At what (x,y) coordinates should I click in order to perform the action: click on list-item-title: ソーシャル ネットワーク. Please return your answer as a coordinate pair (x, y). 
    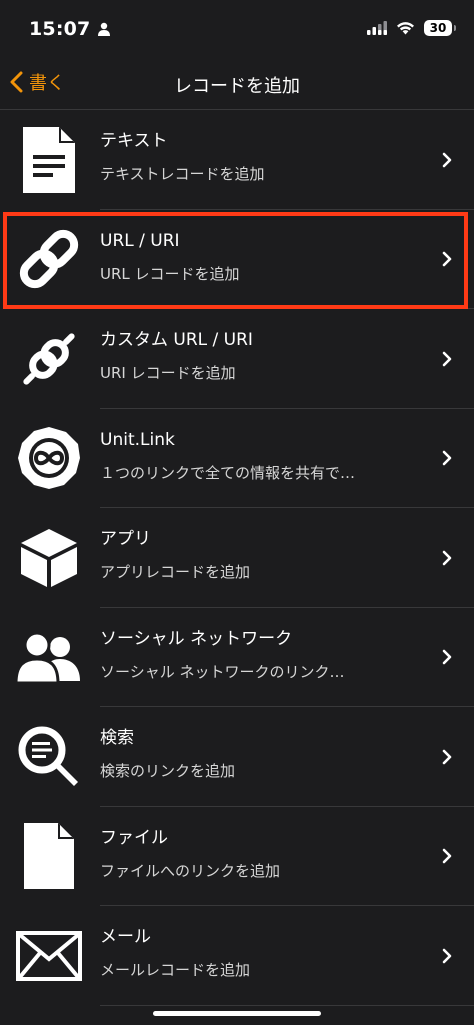
    Looking at the image, I should click on (196, 638).